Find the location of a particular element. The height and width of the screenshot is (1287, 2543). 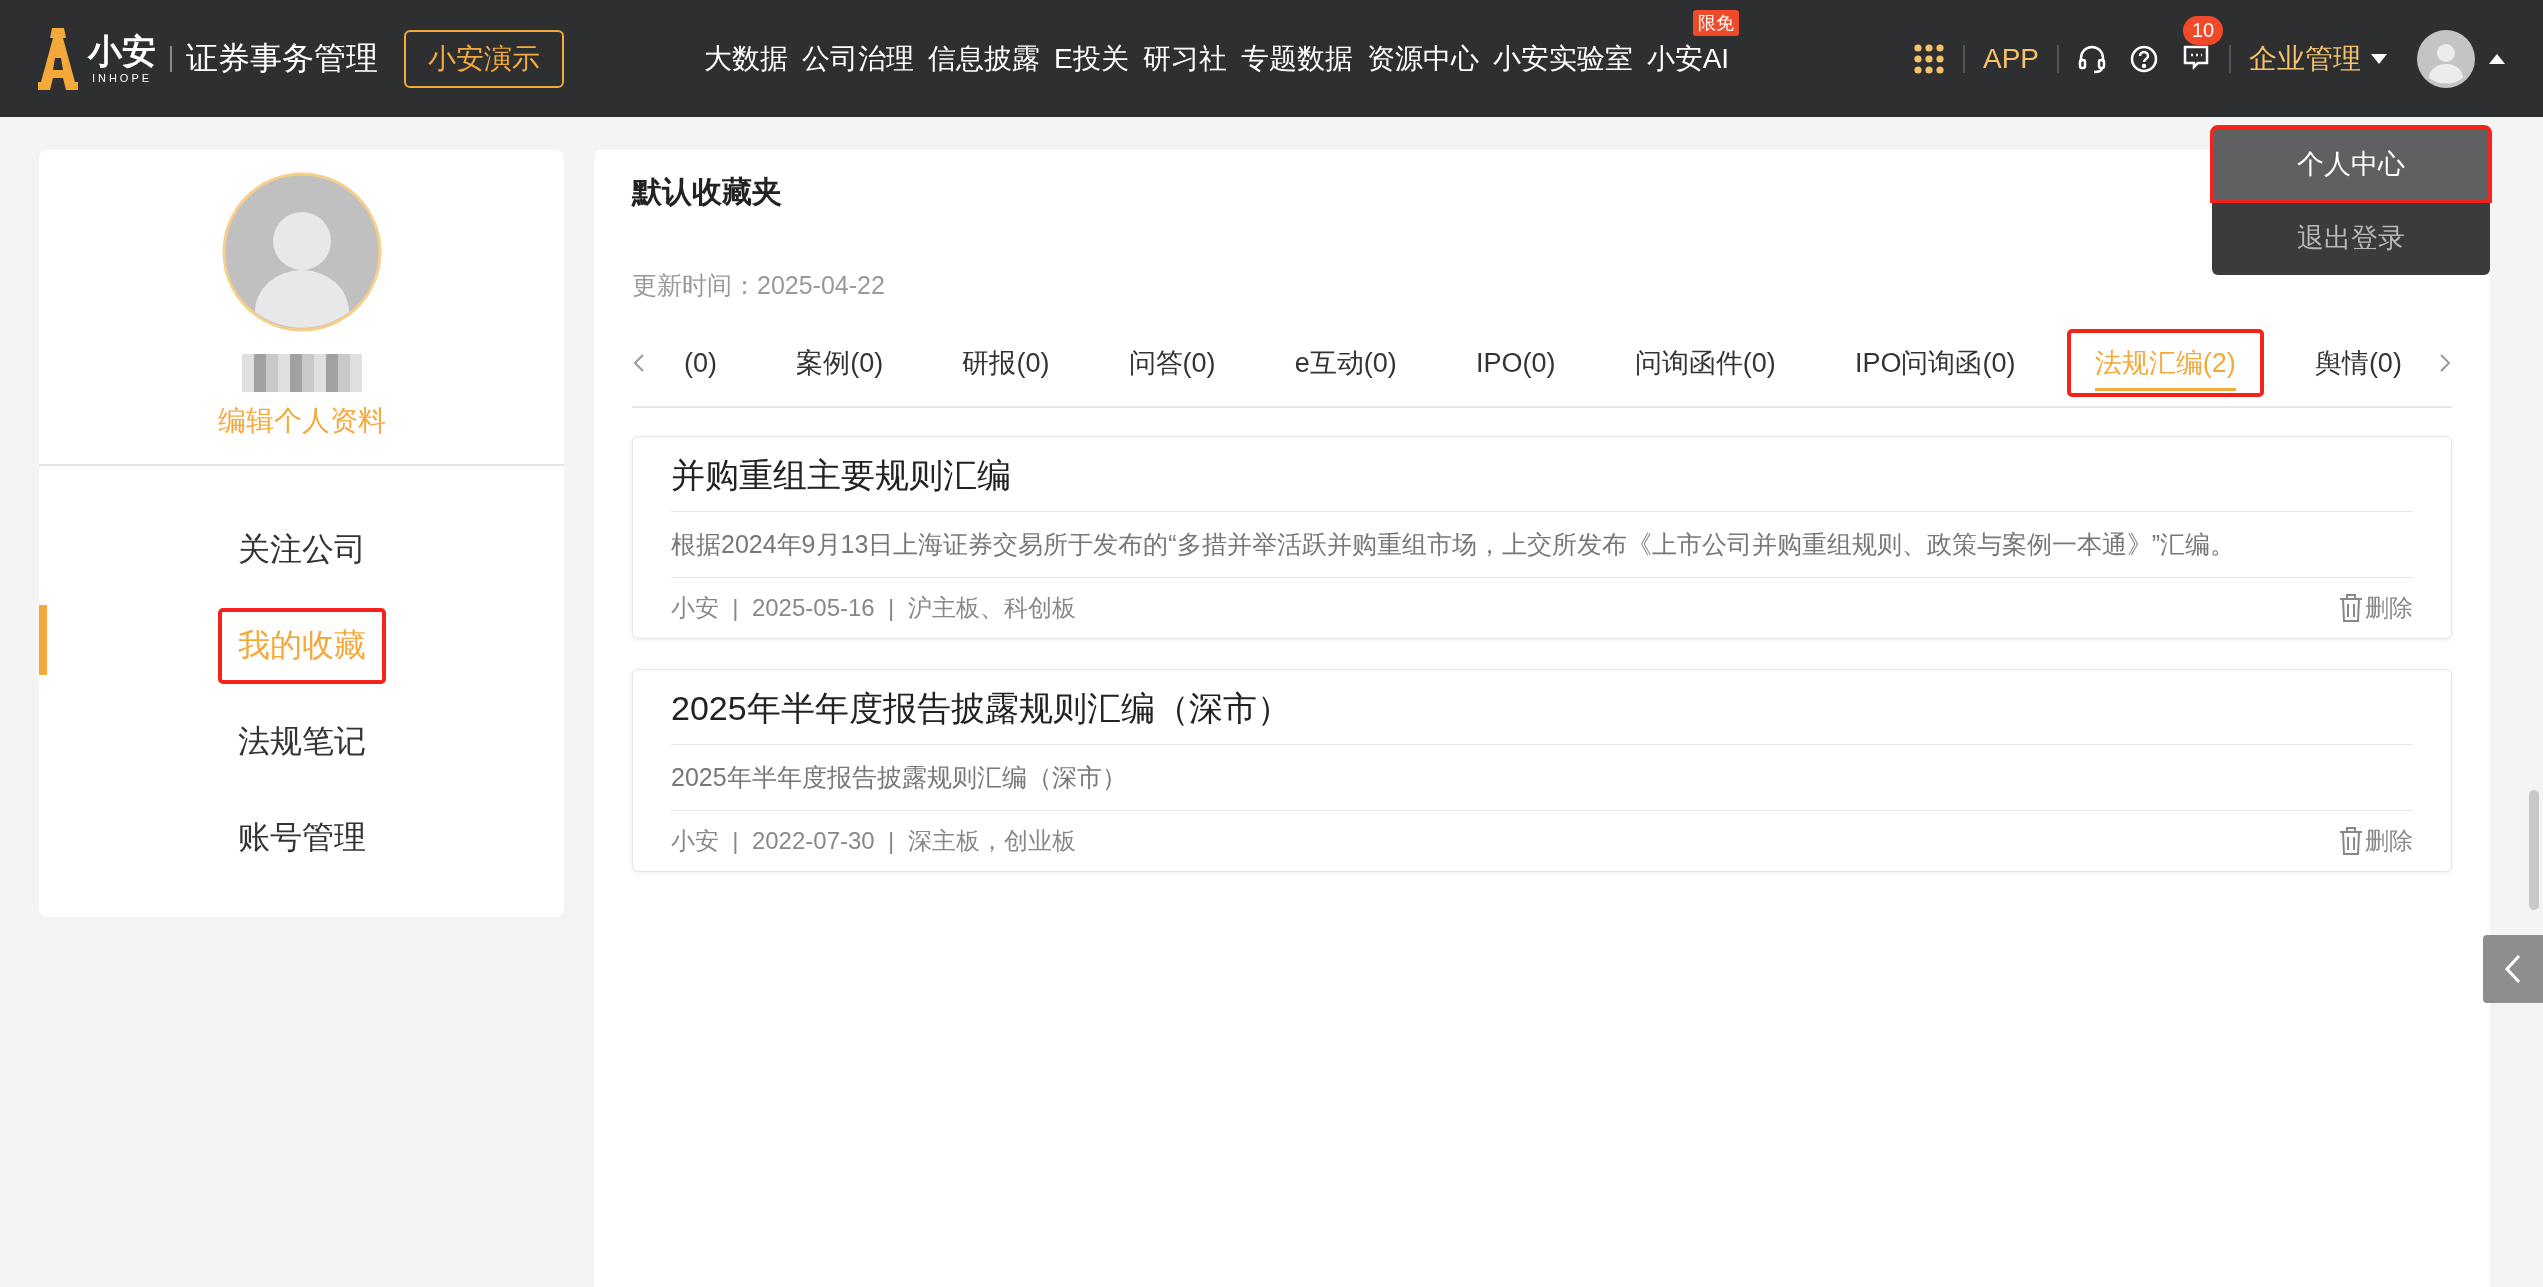

sidebar-item: 账号管理 is located at coordinates (301, 838).